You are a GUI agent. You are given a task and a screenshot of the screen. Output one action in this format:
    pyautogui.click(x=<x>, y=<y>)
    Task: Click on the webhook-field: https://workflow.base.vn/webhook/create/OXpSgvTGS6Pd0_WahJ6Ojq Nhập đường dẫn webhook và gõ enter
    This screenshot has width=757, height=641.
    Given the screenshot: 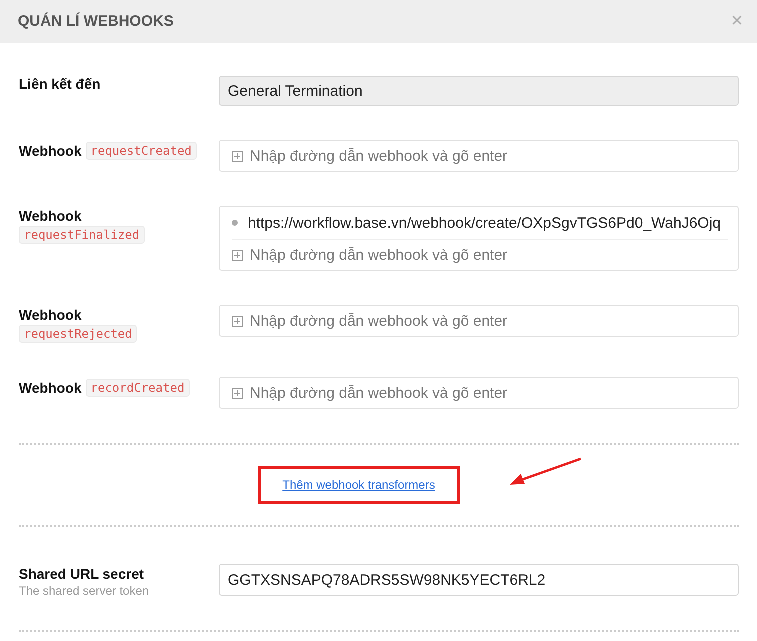 What is the action you would take?
    pyautogui.click(x=479, y=238)
    